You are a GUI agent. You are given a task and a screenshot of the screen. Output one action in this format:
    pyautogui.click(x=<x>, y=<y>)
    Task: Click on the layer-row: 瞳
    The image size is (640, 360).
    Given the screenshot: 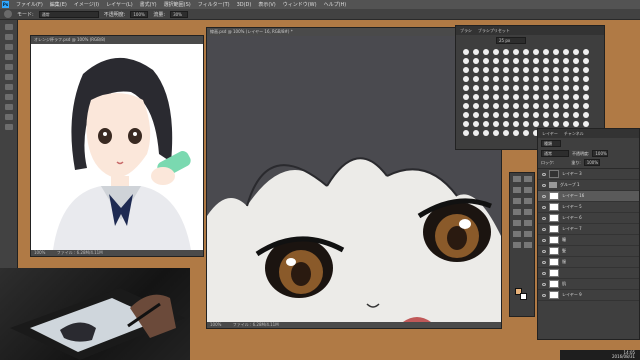 What is the action you would take?
    pyautogui.click(x=588, y=240)
    